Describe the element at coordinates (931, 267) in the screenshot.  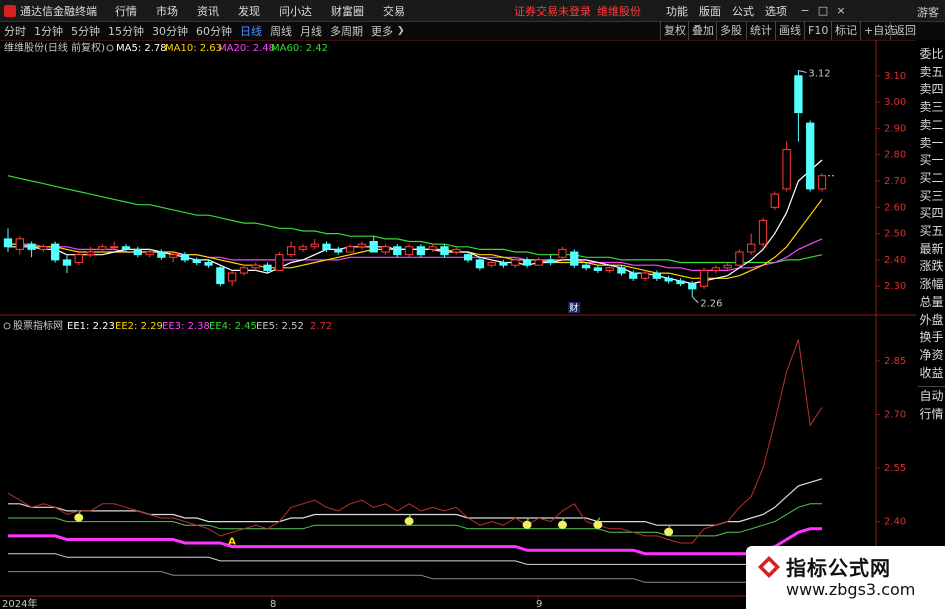
I see `tab-change: 涨跌` at that location.